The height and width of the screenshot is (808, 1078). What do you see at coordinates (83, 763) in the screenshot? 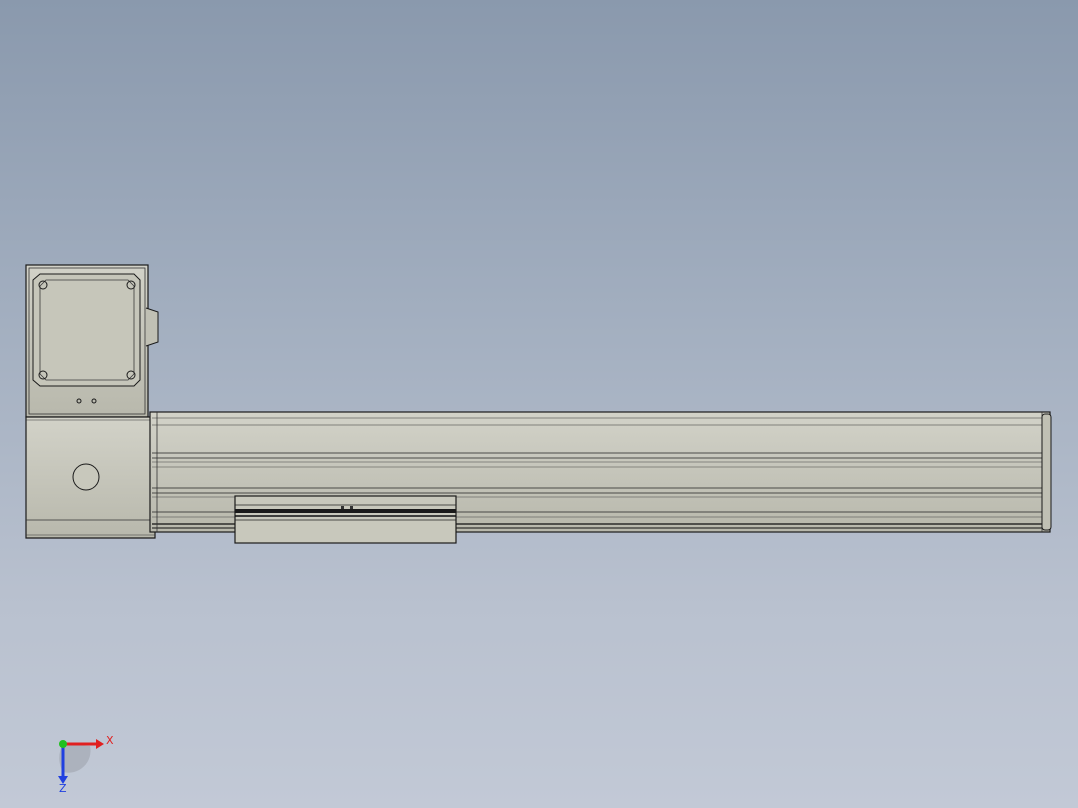
I see `view-orientation-triad: X Z` at bounding box center [83, 763].